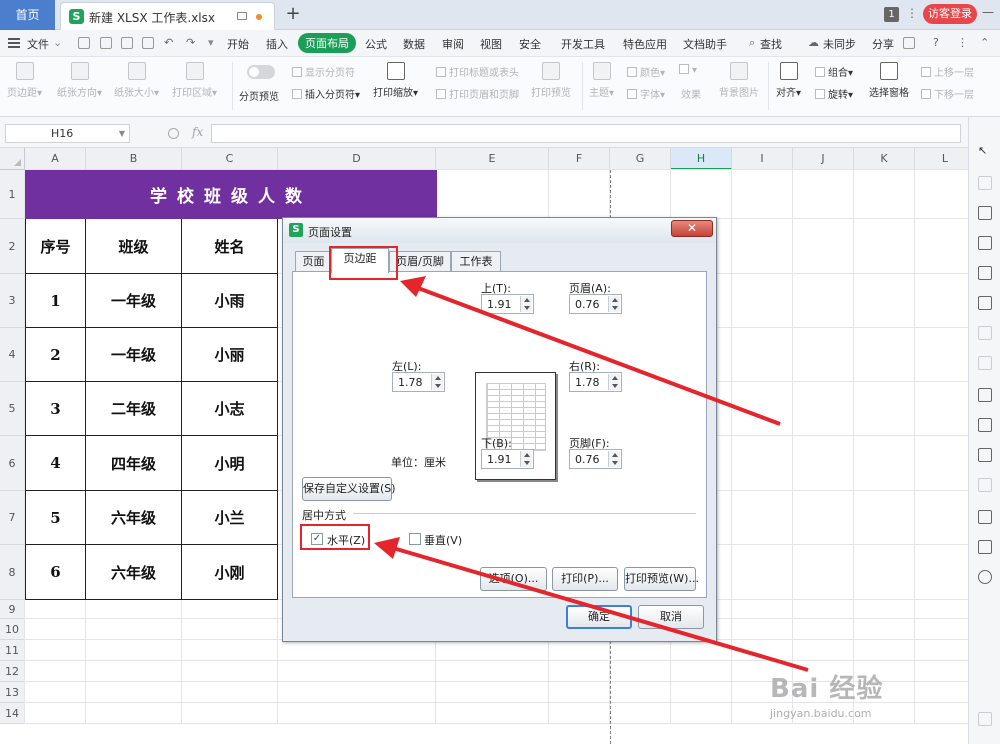 The height and width of the screenshot is (744, 1000). What do you see at coordinates (395, 80) in the screenshot?
I see `print-scaling-button: 打印缩放▾` at bounding box center [395, 80].